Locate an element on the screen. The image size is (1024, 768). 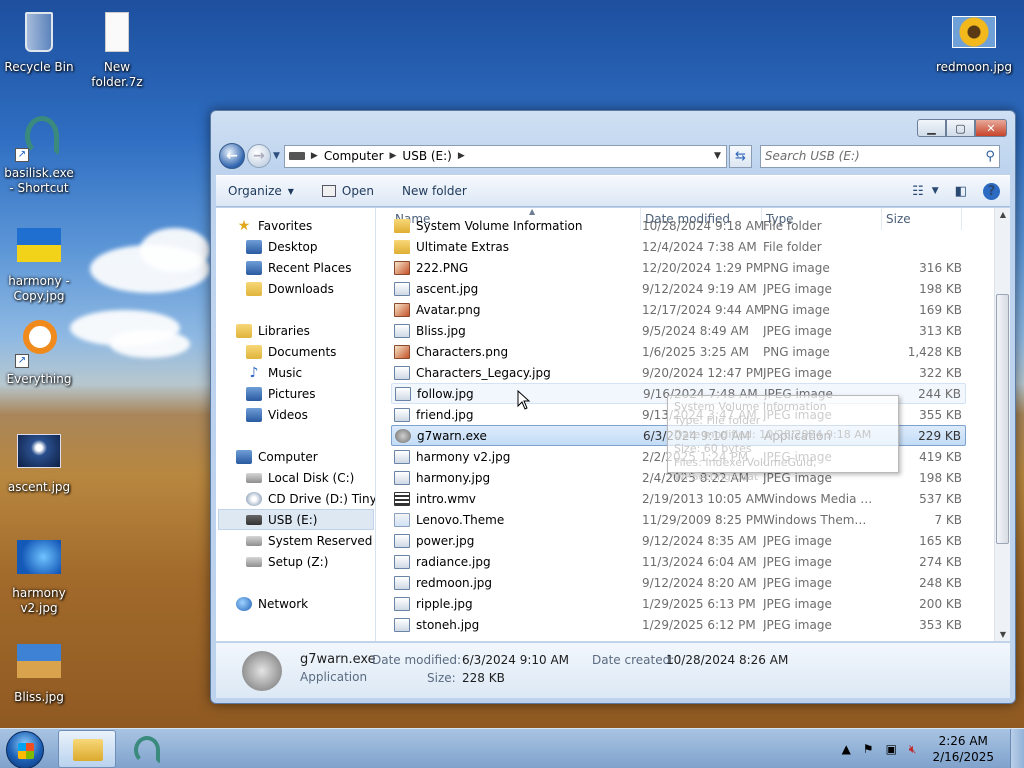
desktop-icon-redmoon: redmoon.jpg is located at coordinates (974, 41).